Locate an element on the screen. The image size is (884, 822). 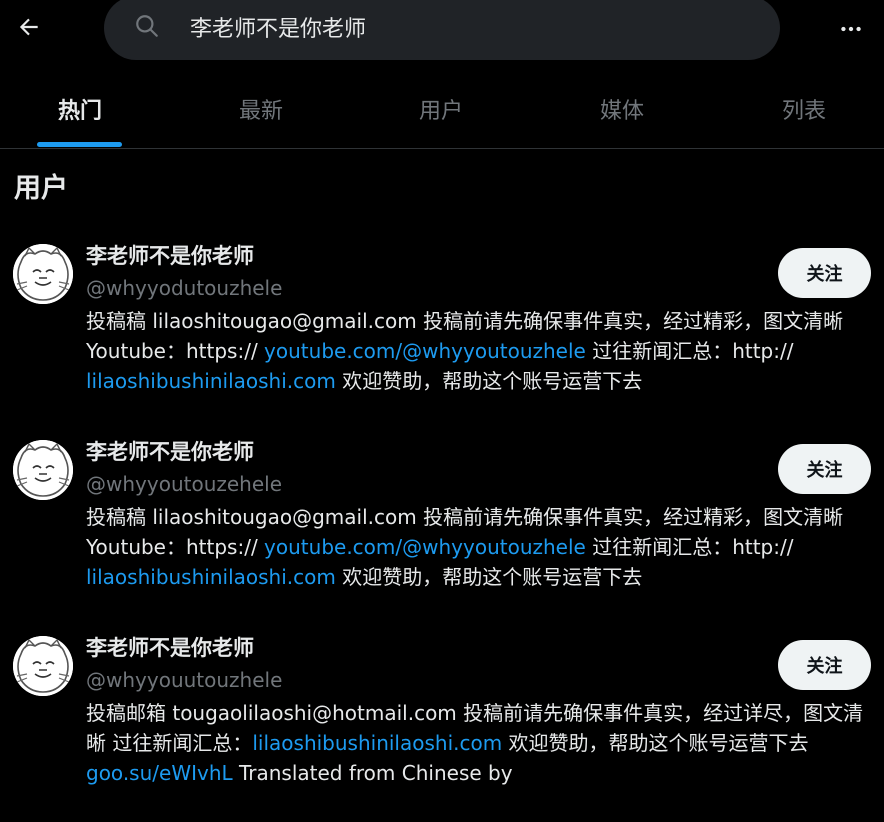
top-bar is located at coordinates (442, 30).